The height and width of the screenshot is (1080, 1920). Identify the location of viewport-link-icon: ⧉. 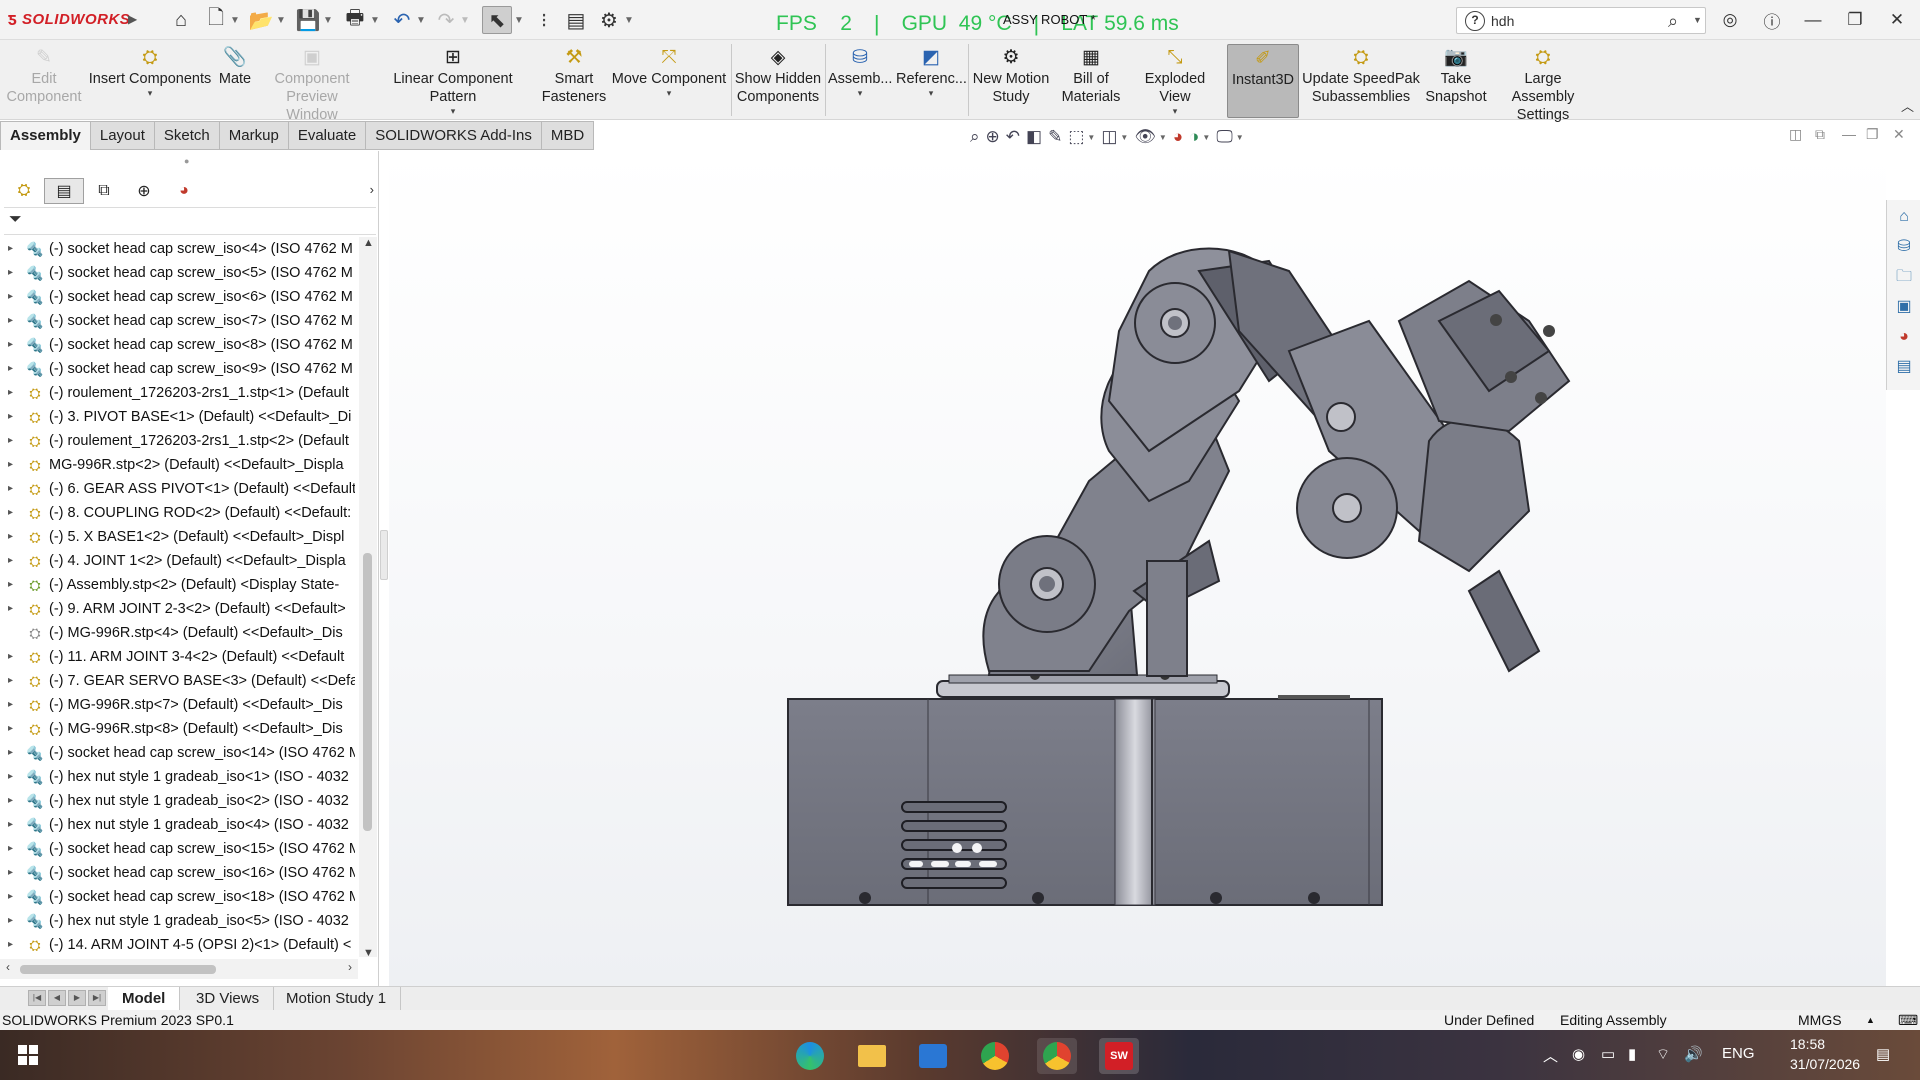
(1820, 134).